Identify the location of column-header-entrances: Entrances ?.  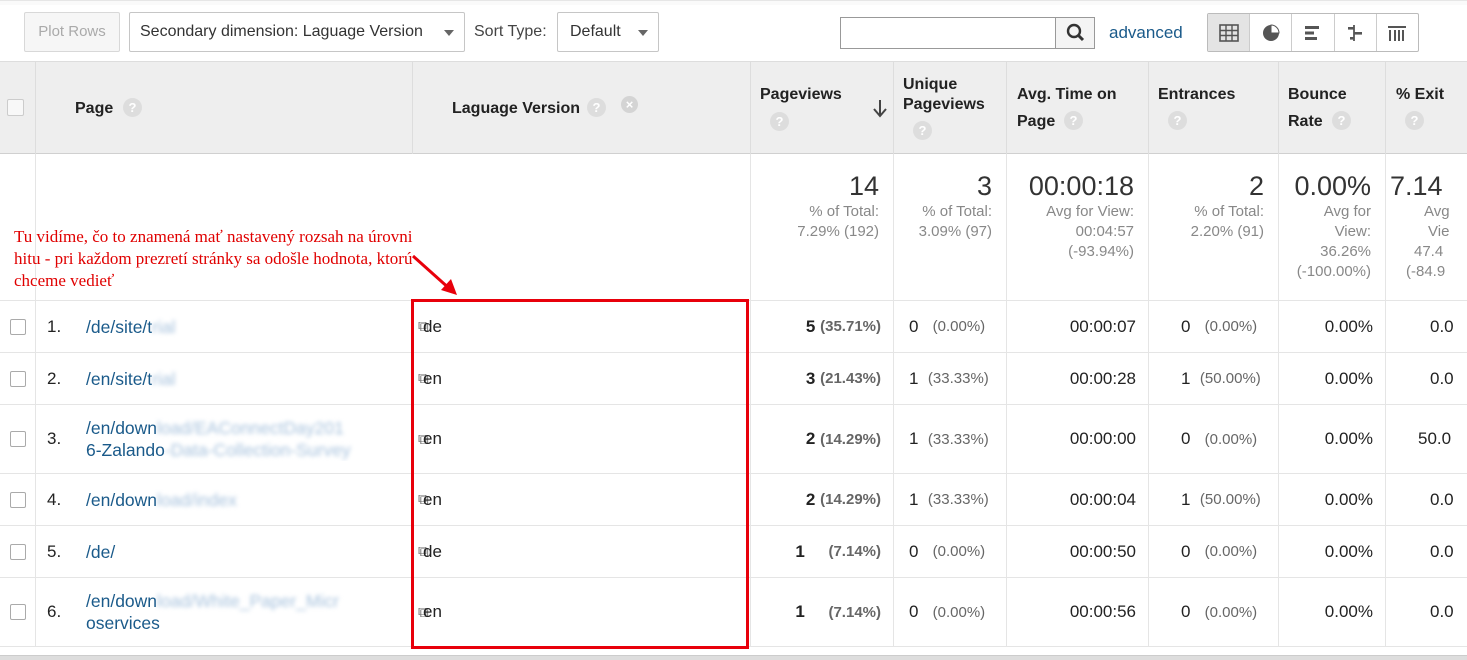
(1214, 108).